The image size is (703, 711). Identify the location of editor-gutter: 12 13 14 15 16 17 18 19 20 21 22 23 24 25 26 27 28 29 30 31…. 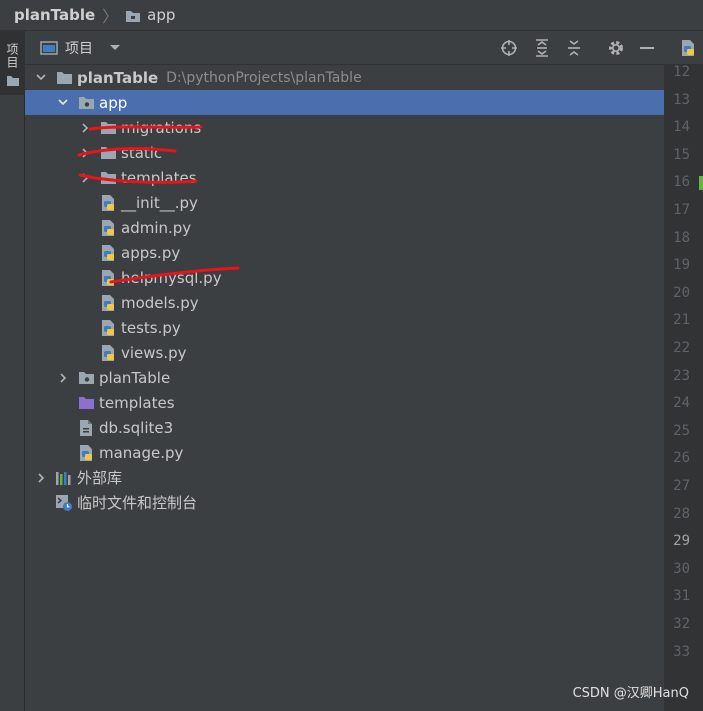
(683, 371).